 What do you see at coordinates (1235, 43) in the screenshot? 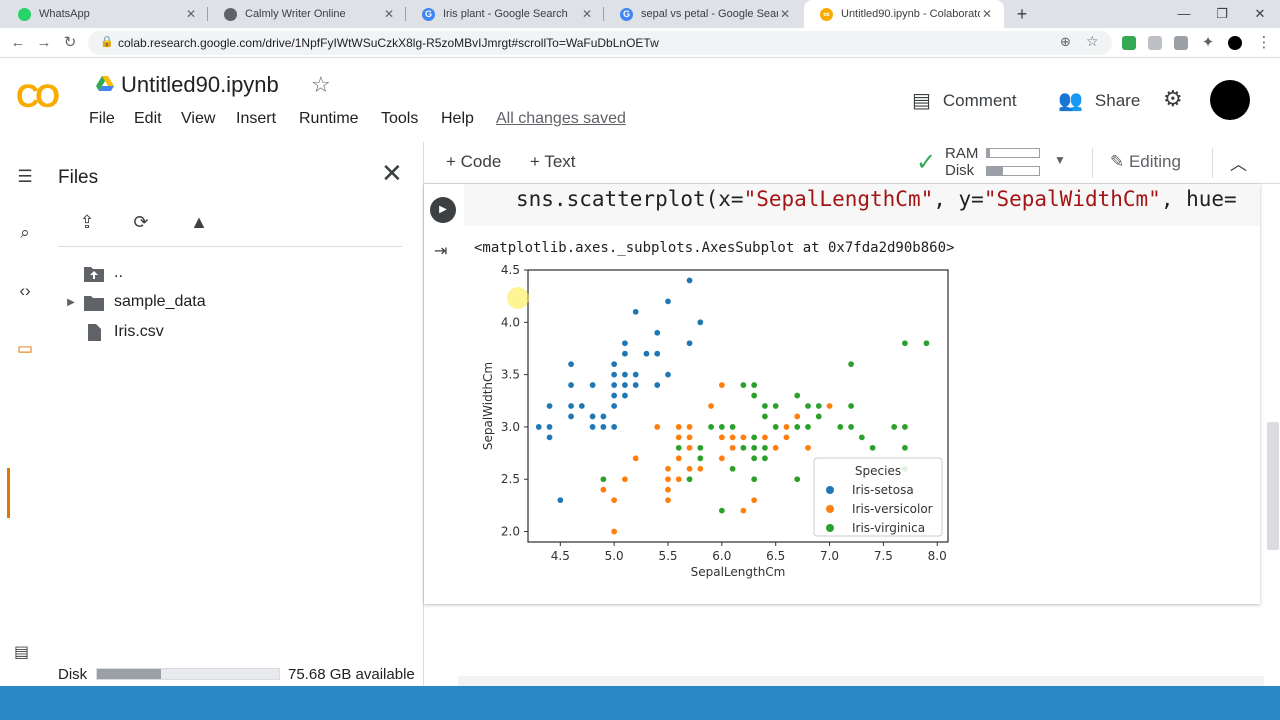
I see `profile-avatar-small` at bounding box center [1235, 43].